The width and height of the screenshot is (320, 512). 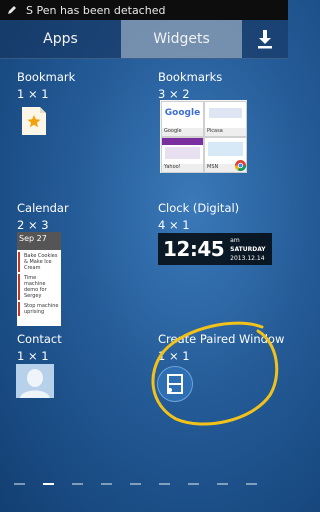 What do you see at coordinates (247, 258) in the screenshot?
I see `clock-date: 2013.12.14` at bounding box center [247, 258].